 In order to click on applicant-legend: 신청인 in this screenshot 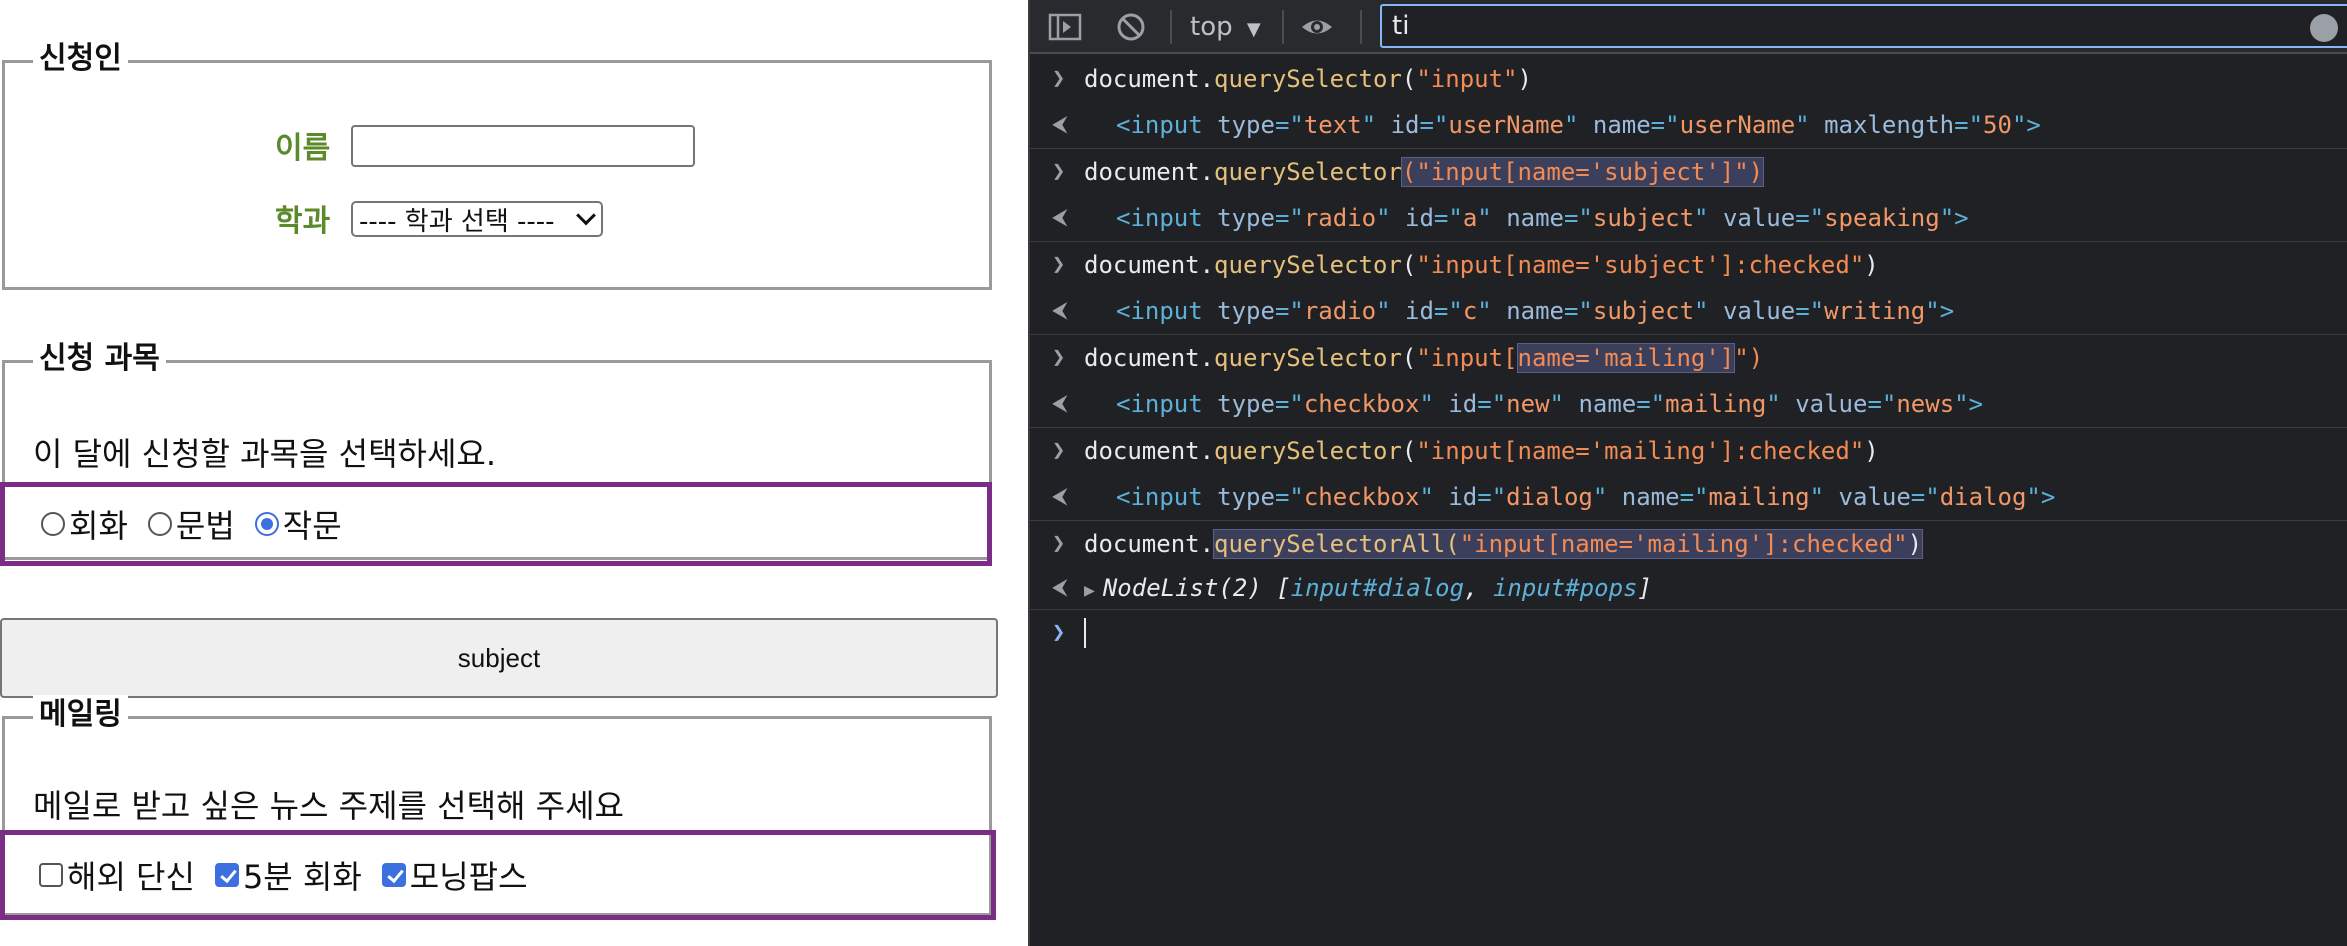, I will do `click(80, 59)`.